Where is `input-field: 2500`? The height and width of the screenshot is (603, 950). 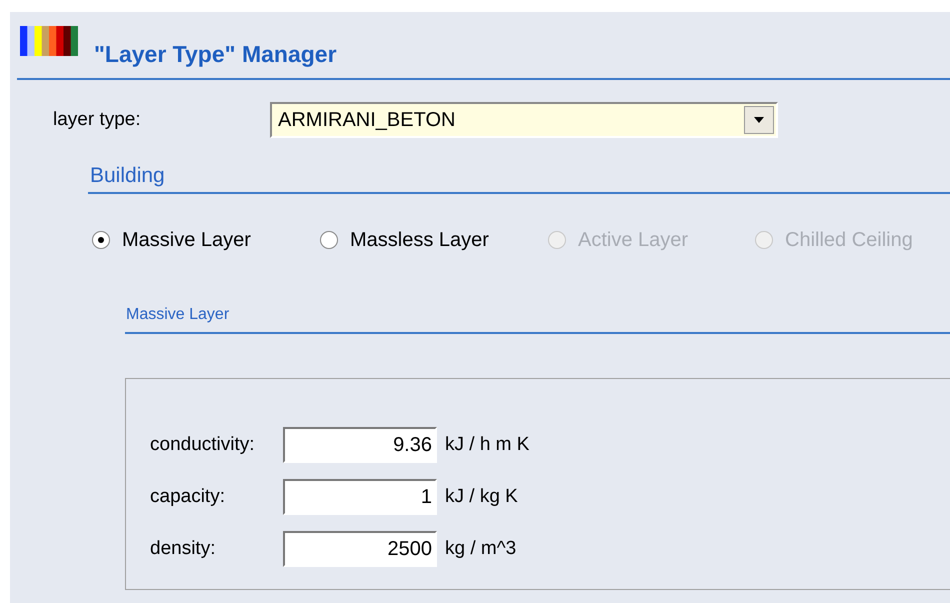
input-field: 2500 is located at coordinates (360, 549).